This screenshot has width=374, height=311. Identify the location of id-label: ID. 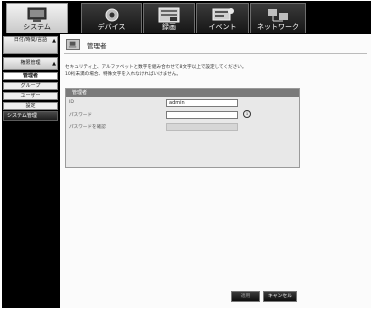
(71, 102).